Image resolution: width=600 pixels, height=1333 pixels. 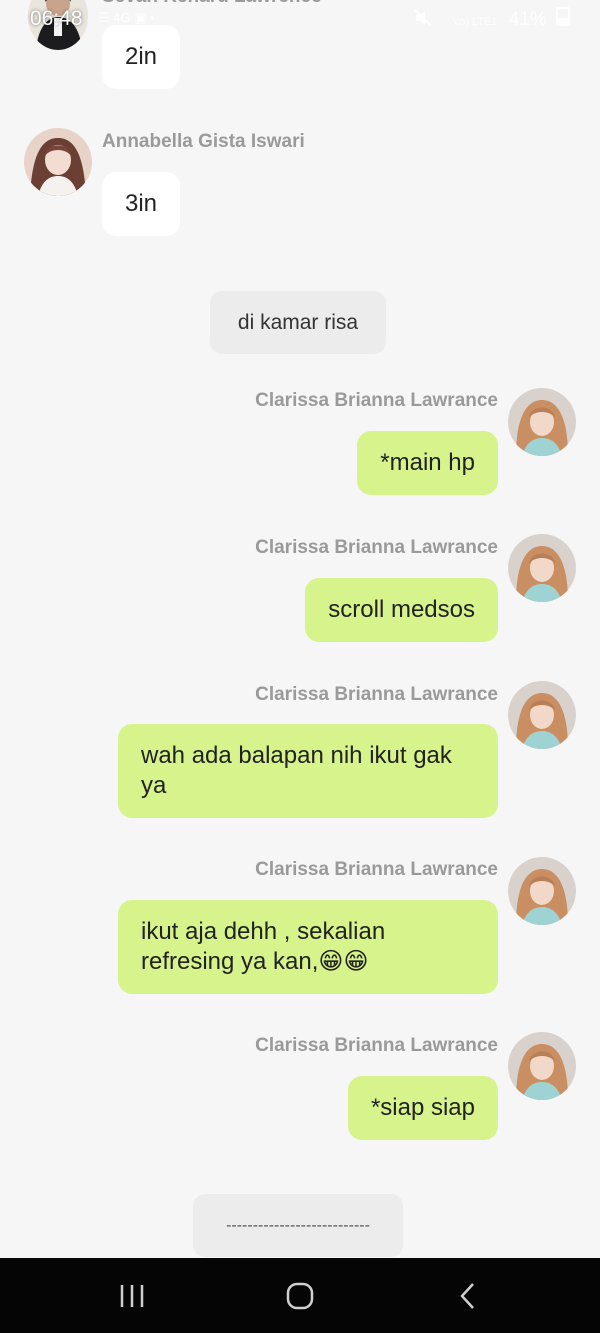 I want to click on recent-apps-icon, so click(x=132, y=1295).